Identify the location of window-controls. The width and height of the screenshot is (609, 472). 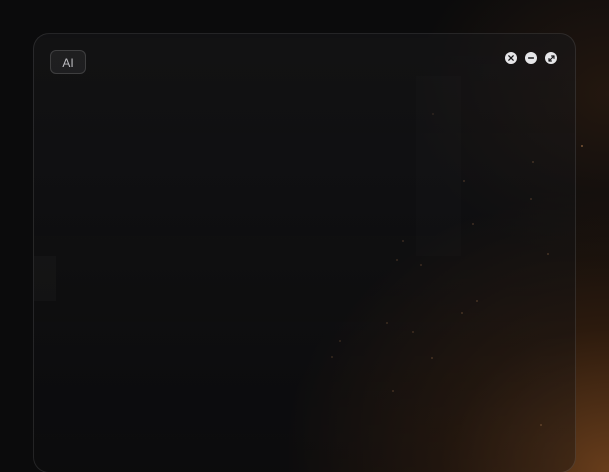
(531, 58).